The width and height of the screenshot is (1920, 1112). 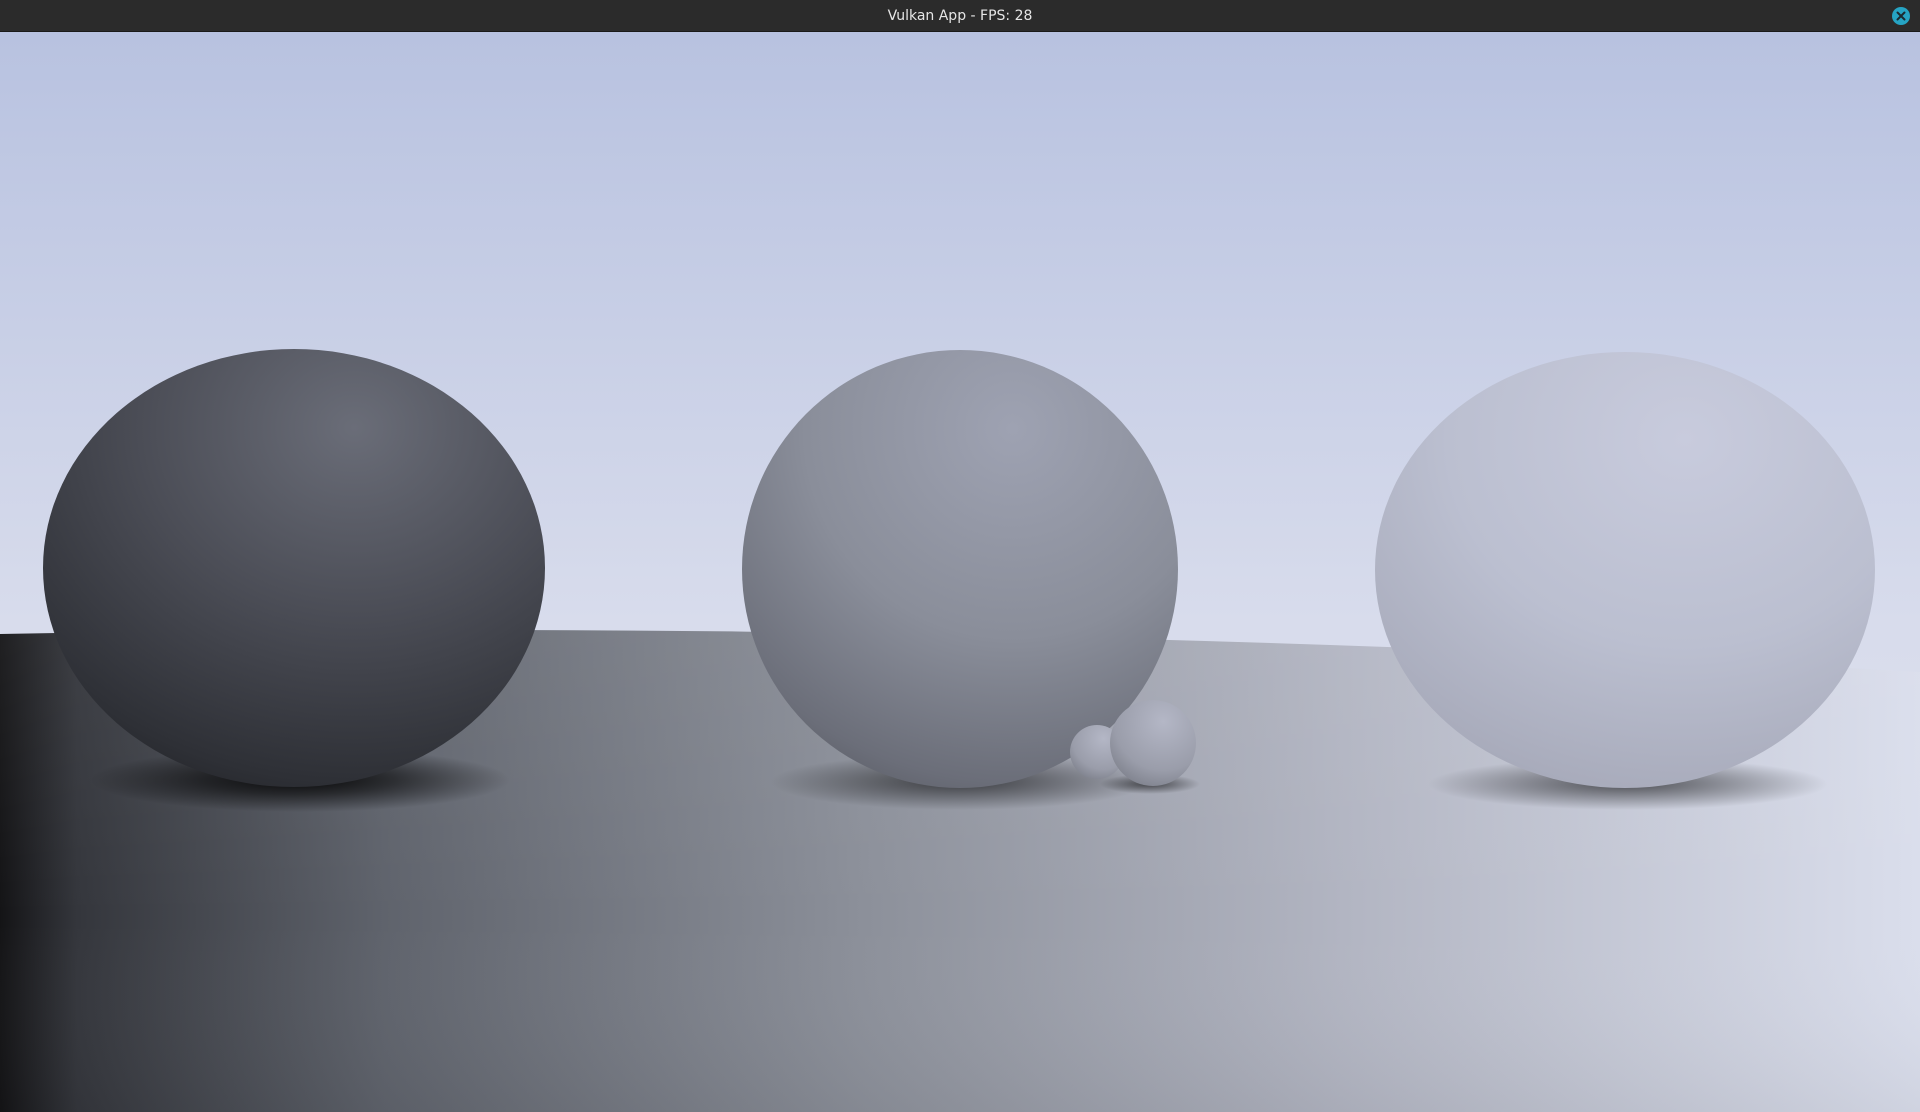 I want to click on title-bar: Vulkan App - FPS: 28, so click(x=960, y=16).